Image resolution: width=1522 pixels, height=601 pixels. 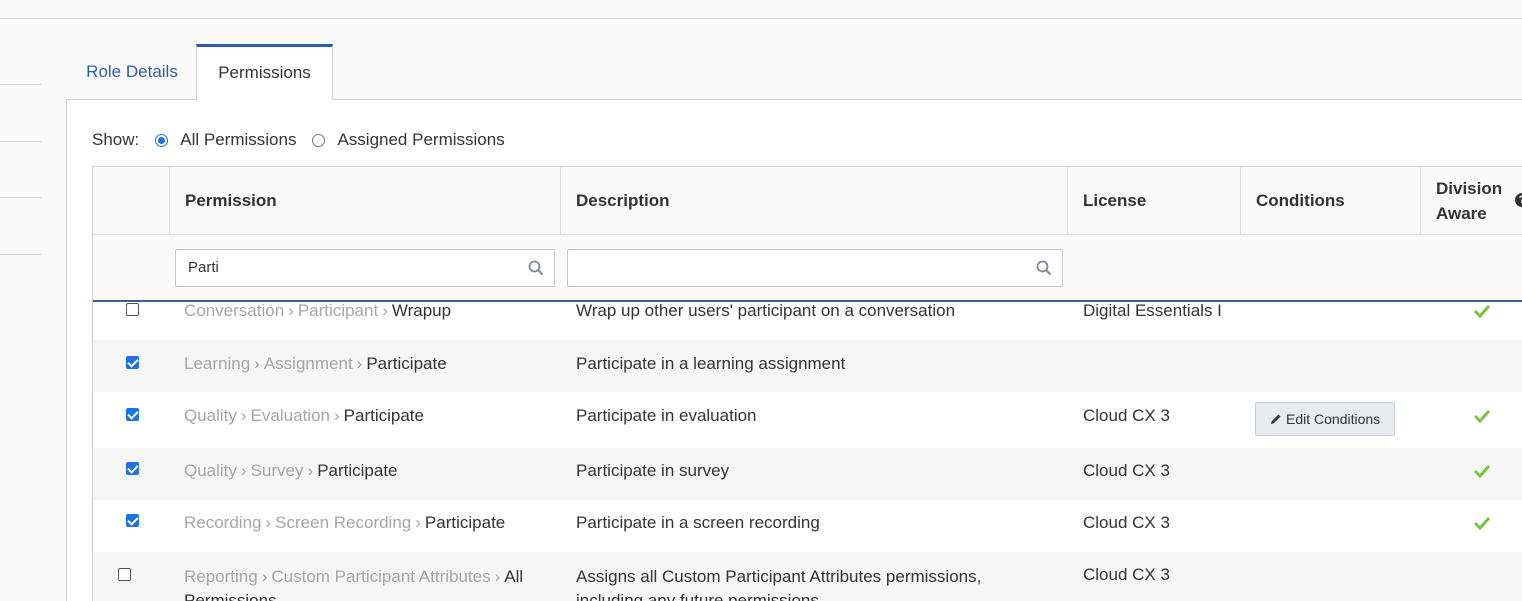 What do you see at coordinates (365, 201) in the screenshot?
I see `column-header-permission: Permission` at bounding box center [365, 201].